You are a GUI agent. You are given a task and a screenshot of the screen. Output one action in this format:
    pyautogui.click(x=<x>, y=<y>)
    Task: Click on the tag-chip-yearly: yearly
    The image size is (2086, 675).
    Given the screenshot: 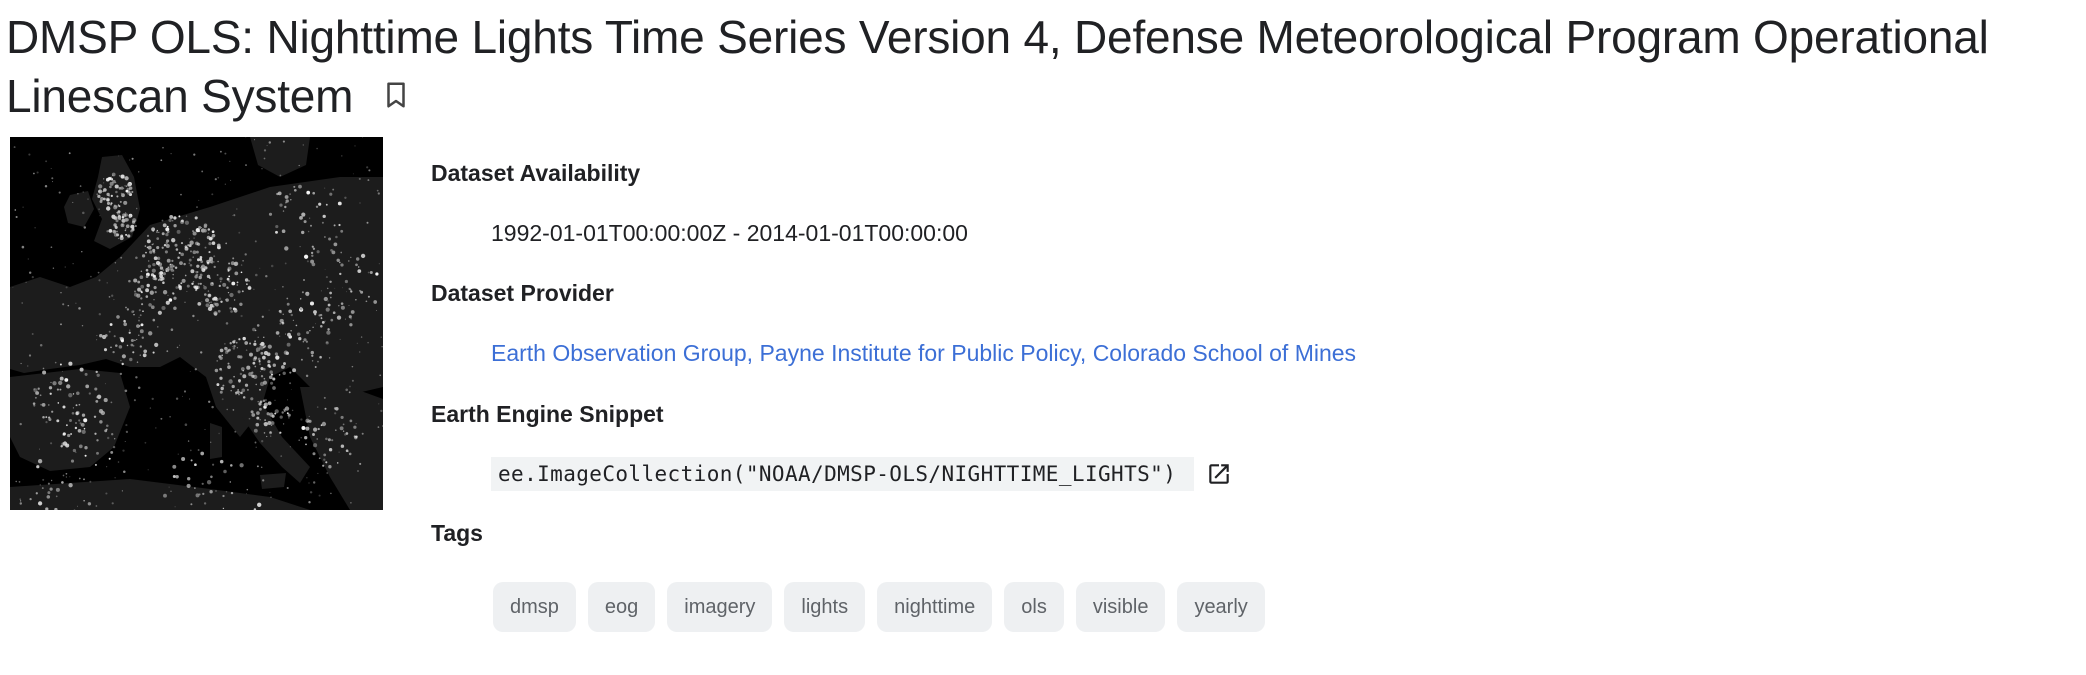 What is the action you would take?
    pyautogui.click(x=1221, y=607)
    